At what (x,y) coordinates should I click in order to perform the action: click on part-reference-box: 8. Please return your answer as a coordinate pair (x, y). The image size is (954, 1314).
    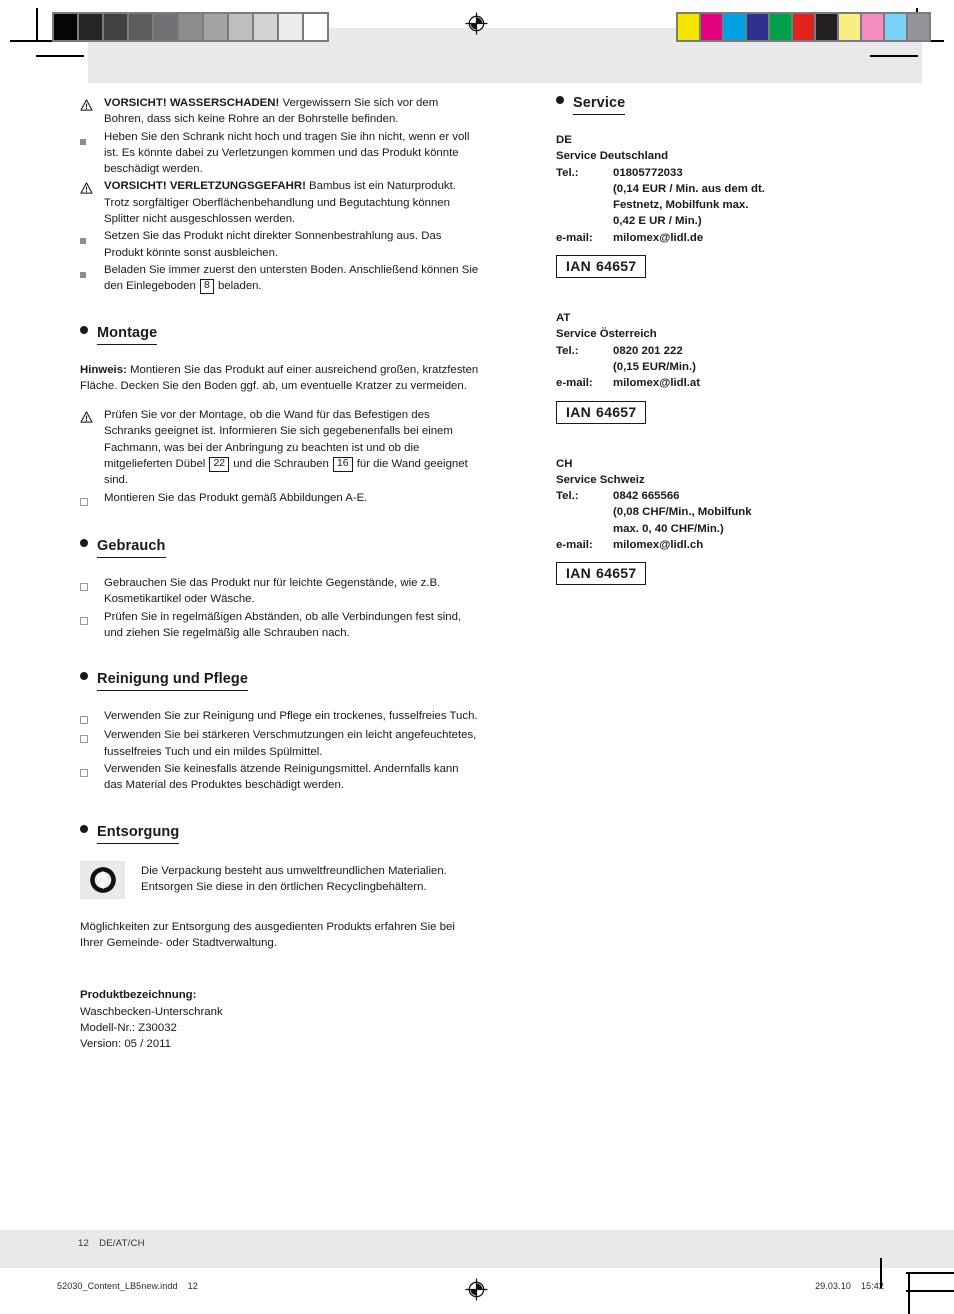
    Looking at the image, I should click on (207, 286).